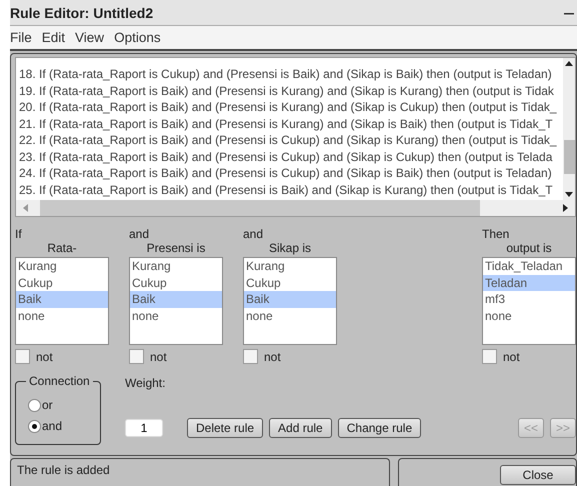 The width and height of the screenshot is (577, 486). Describe the element at coordinates (291, 140) in the screenshot. I see `rule-row: 22. If (Rata-rata_Raport is Baik) and (Presensi is Cukup) and (Sikap is Kurang) then (output is Tidak_` at that location.